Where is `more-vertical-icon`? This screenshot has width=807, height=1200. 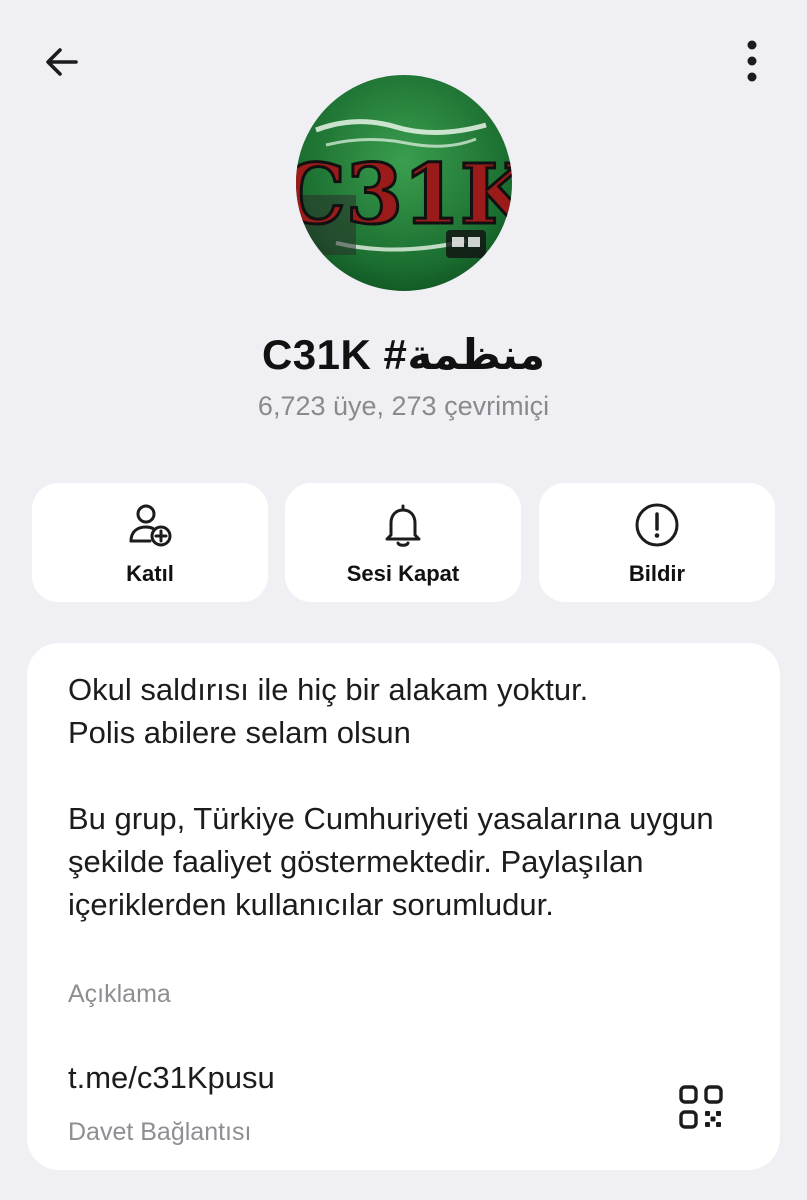 more-vertical-icon is located at coordinates (752, 61).